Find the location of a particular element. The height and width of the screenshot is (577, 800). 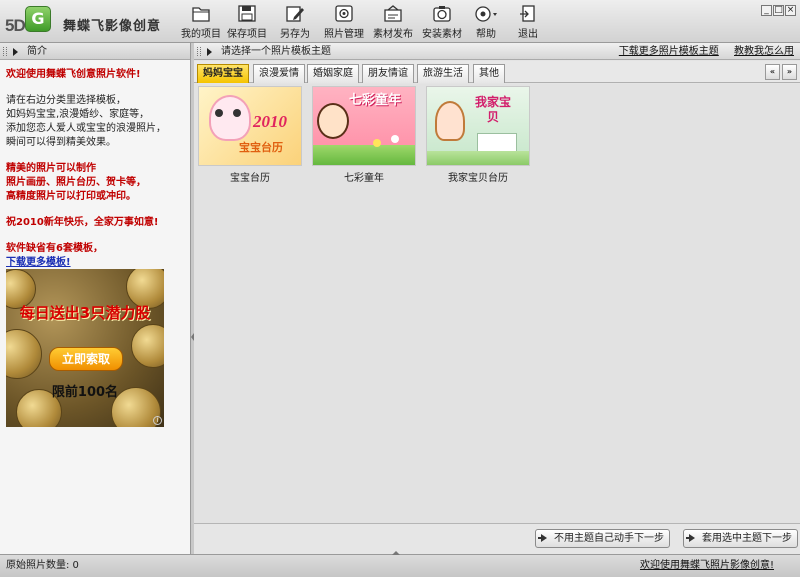

my-projects-button: 我的项目 is located at coordinates (201, 22).